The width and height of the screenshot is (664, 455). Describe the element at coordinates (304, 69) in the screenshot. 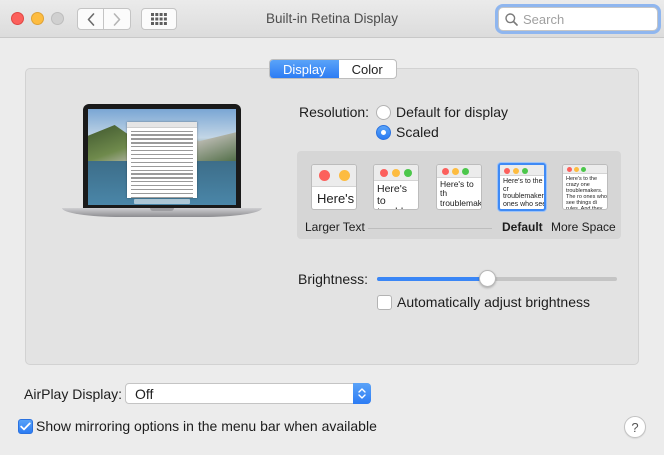

I see `tab-display: Display` at that location.